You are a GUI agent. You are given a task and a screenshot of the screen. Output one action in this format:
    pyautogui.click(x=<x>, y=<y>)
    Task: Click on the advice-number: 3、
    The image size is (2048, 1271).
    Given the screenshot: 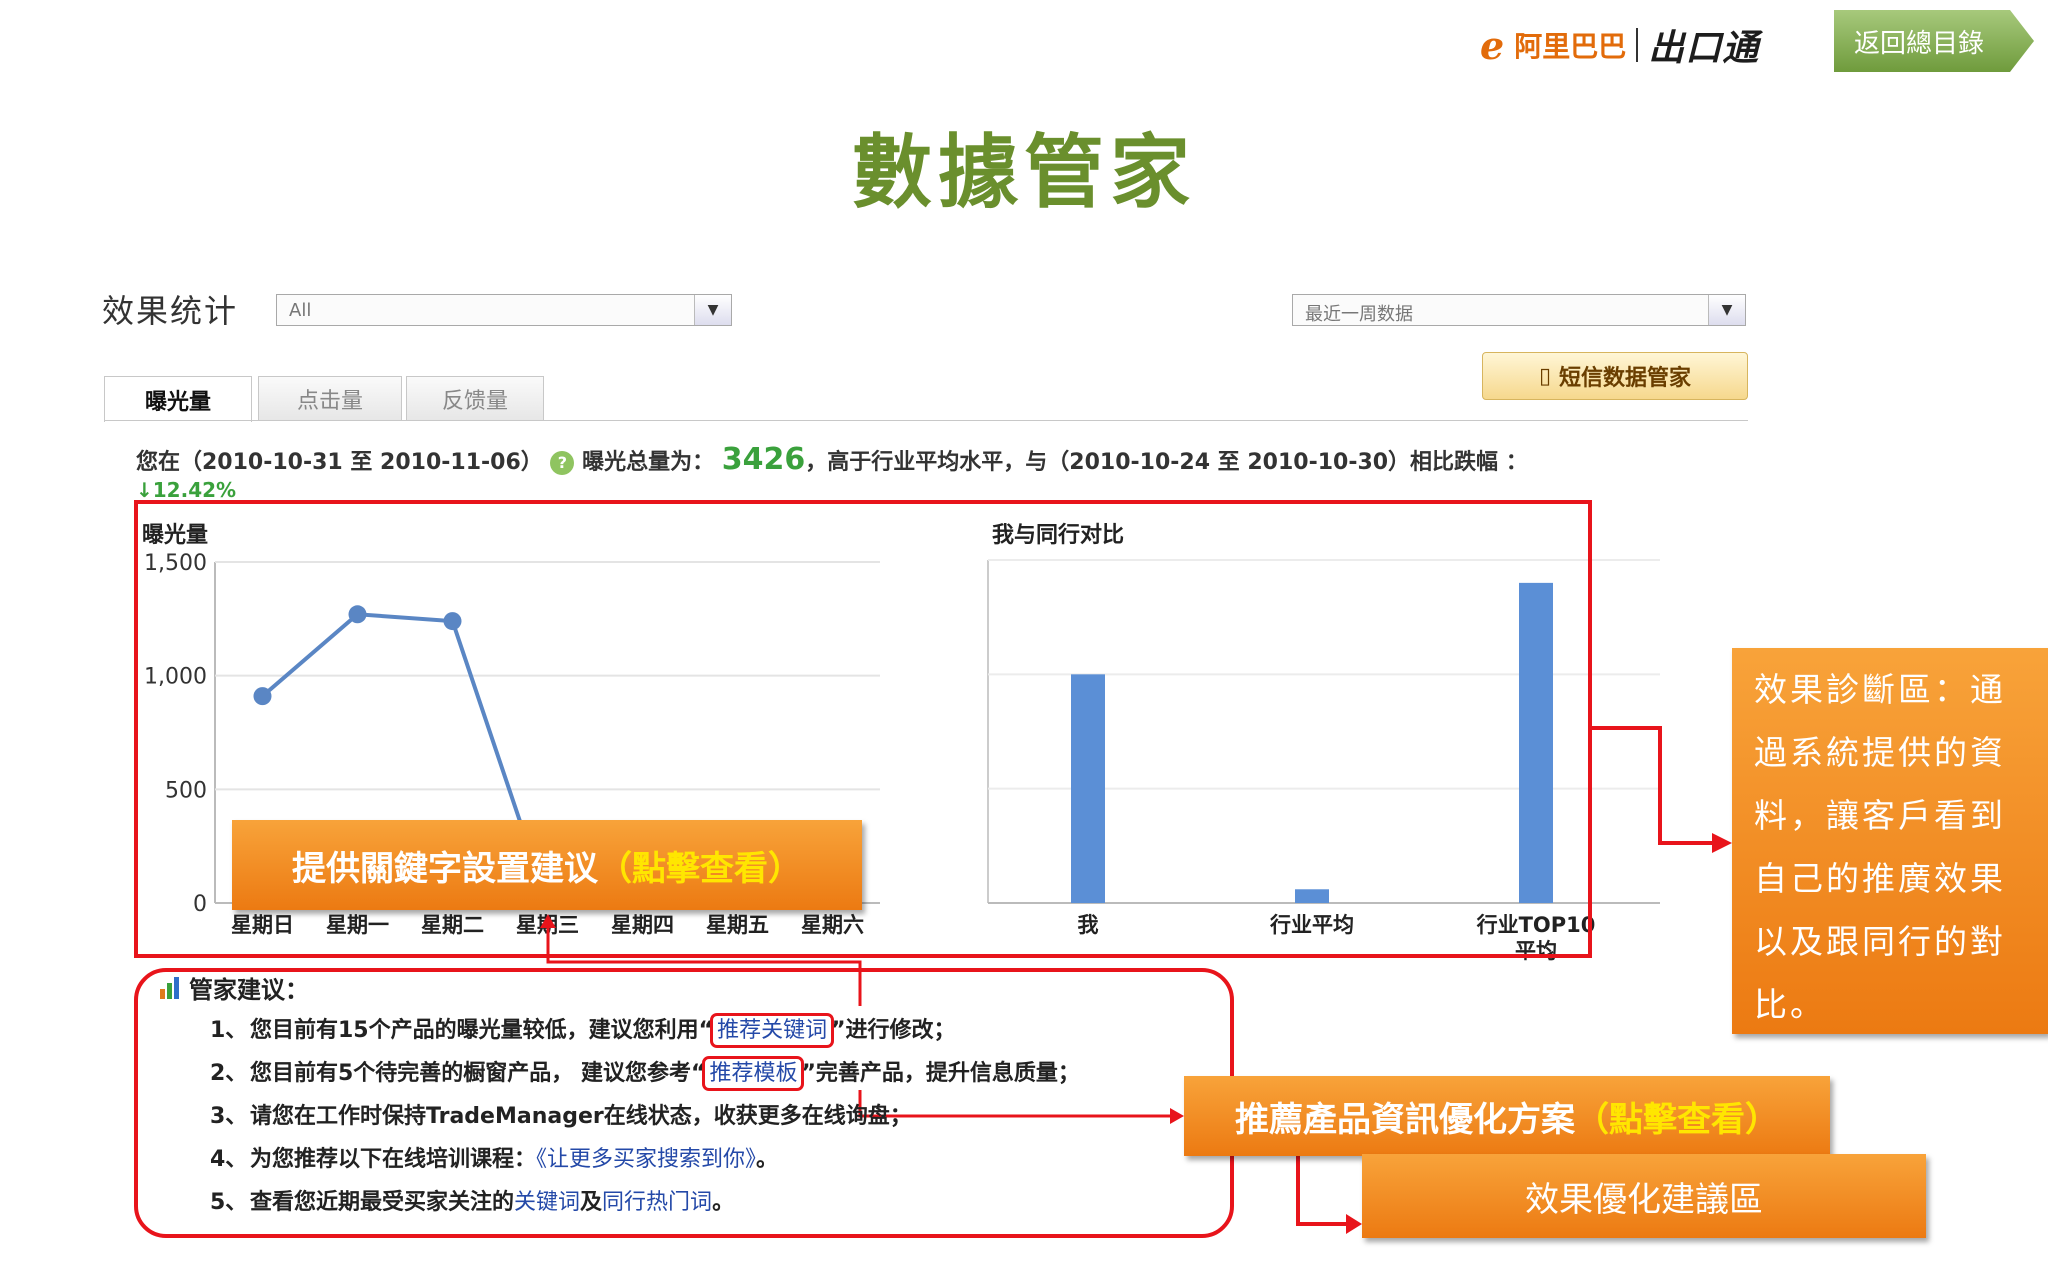 What is the action you would take?
    pyautogui.click(x=229, y=1116)
    